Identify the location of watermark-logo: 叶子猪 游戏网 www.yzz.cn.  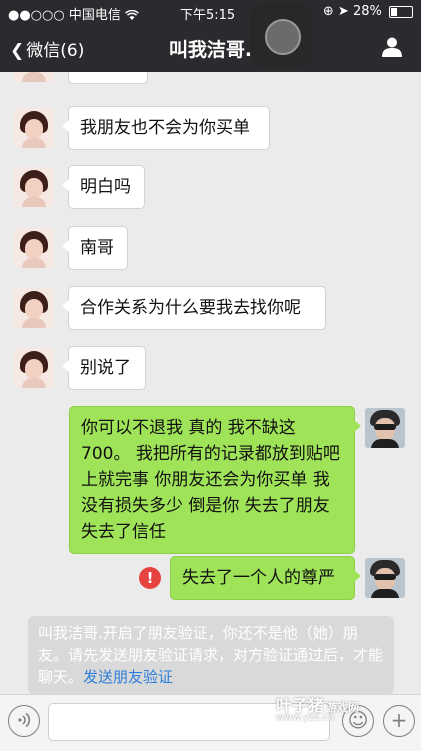
(317, 707).